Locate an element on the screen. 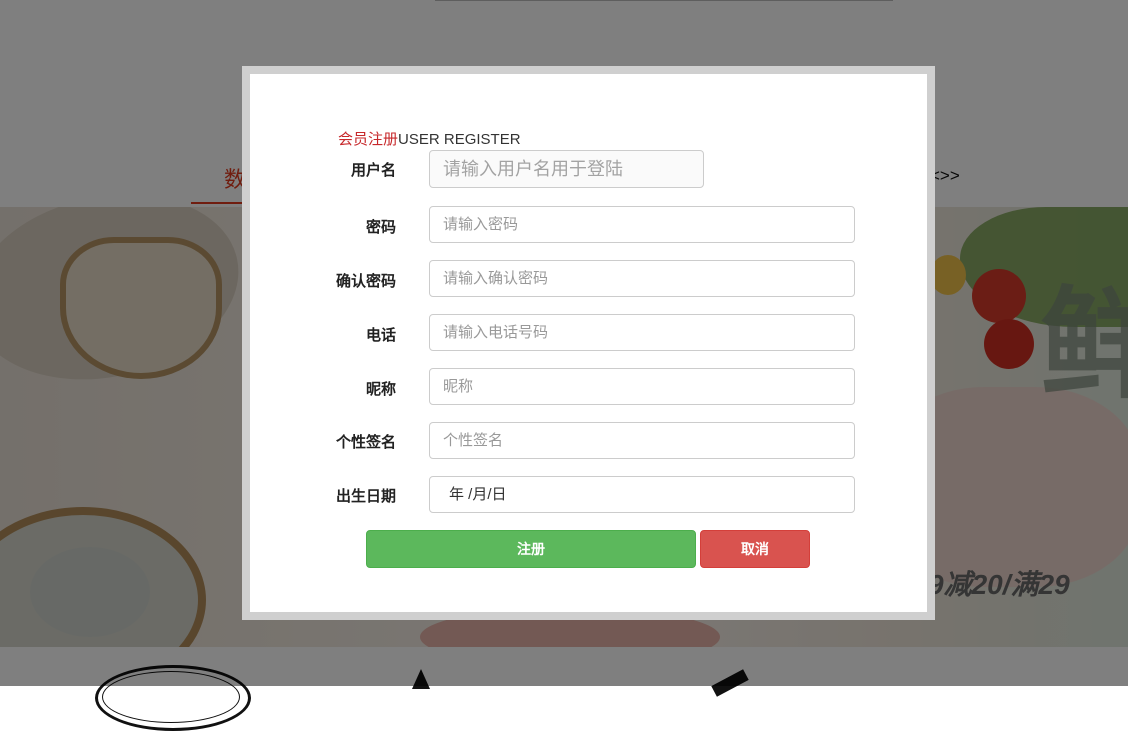 The width and height of the screenshot is (1128, 731). register-button: 注册 is located at coordinates (531, 549).